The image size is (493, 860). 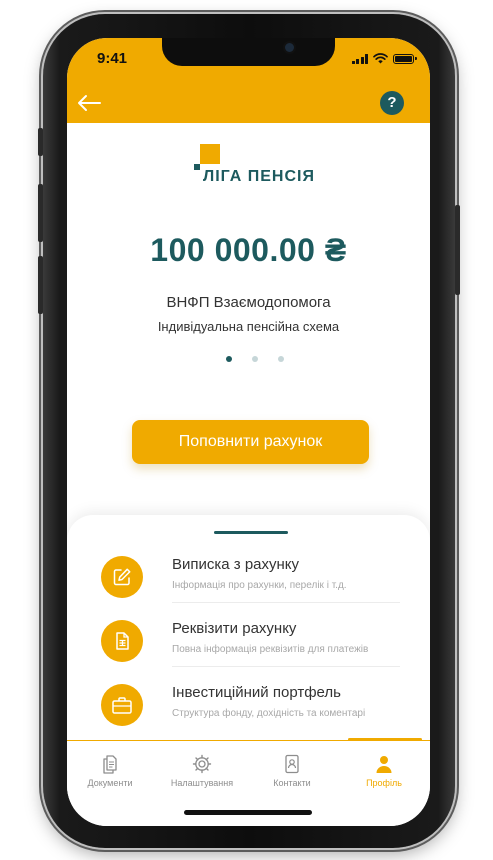 I want to click on menu-item-title: Реквізити рахунку, so click(x=234, y=628).